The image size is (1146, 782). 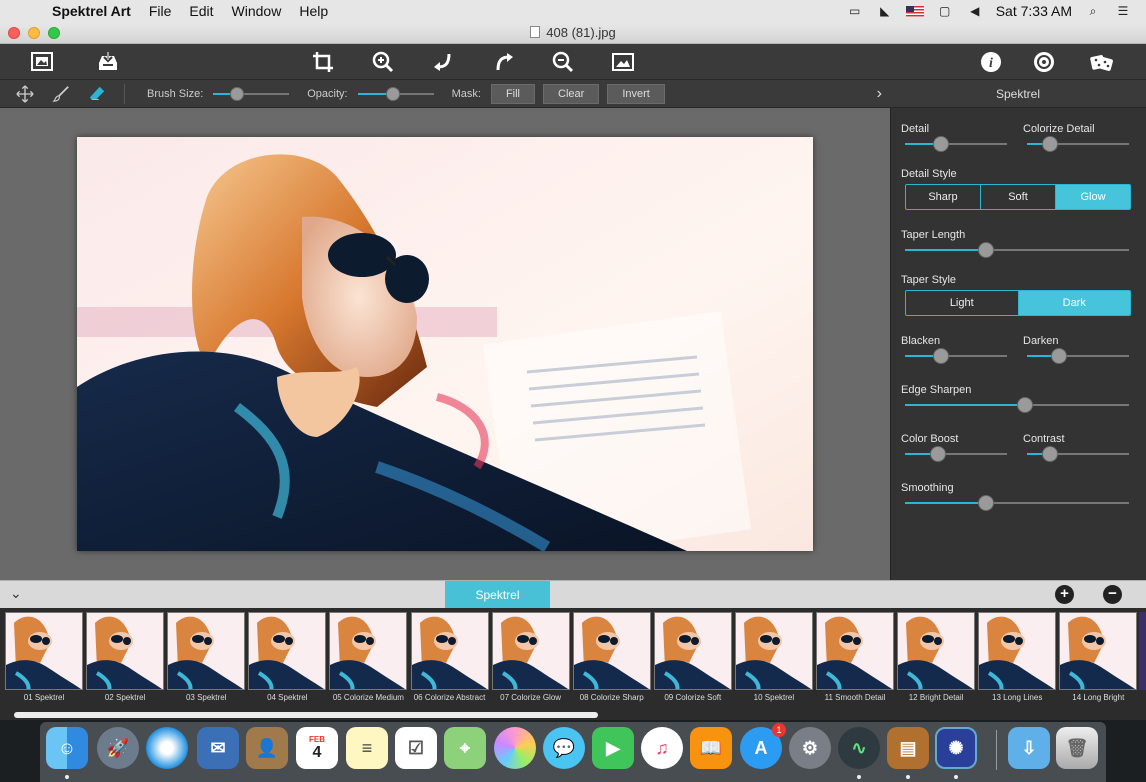 What do you see at coordinates (914, 11) in the screenshot?
I see `input-source-flag-icon` at bounding box center [914, 11].